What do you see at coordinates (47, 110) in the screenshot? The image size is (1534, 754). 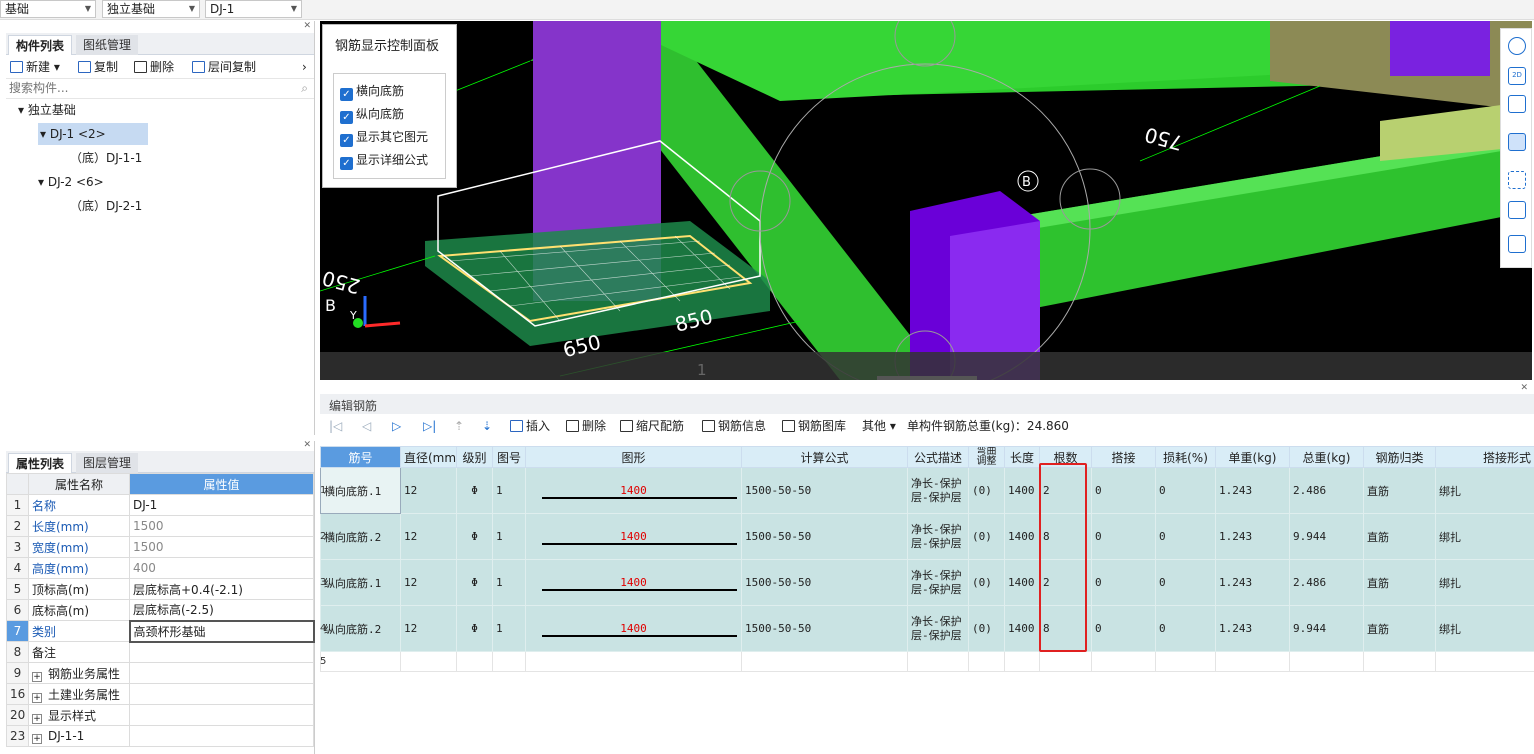 I see `tree-node-root: ▾ 独立基础` at bounding box center [47, 110].